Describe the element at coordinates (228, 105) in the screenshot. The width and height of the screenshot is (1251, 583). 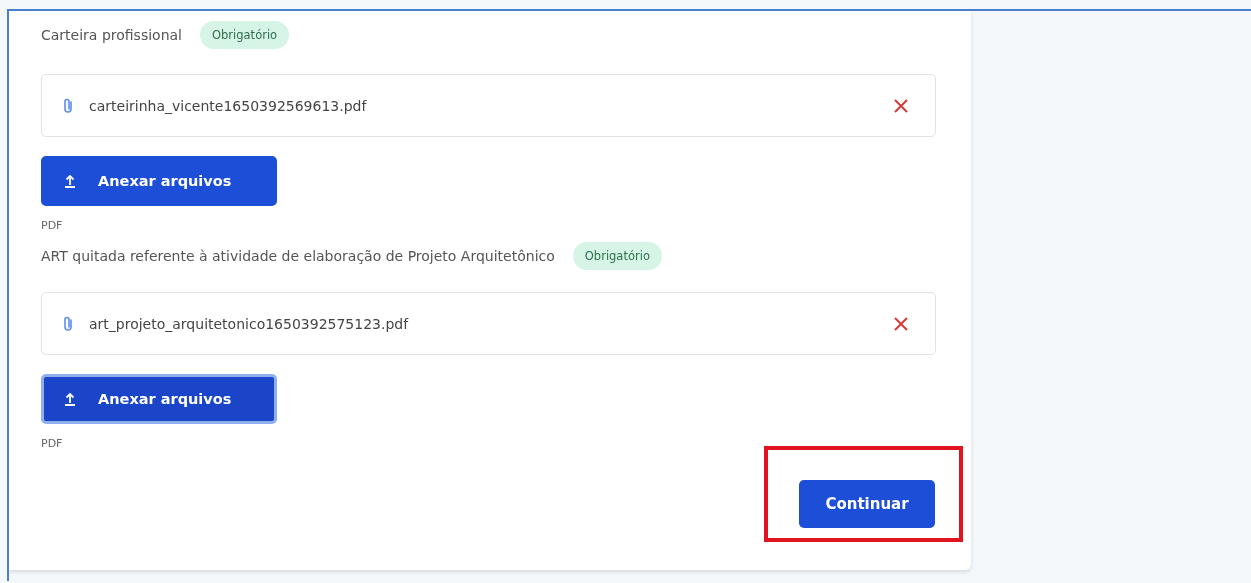
I see `file-name: carteirinha_vicente1650392569613.pdf` at that location.